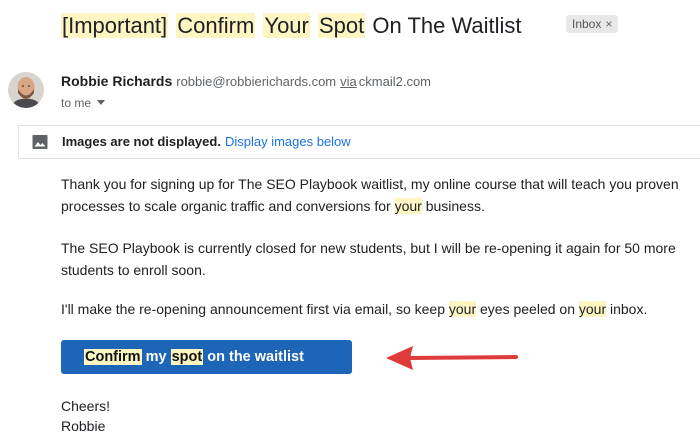 Image resolution: width=700 pixels, height=442 pixels. Describe the element at coordinates (86, 406) in the screenshot. I see `signoff-line-cheers: Cheers!` at that location.